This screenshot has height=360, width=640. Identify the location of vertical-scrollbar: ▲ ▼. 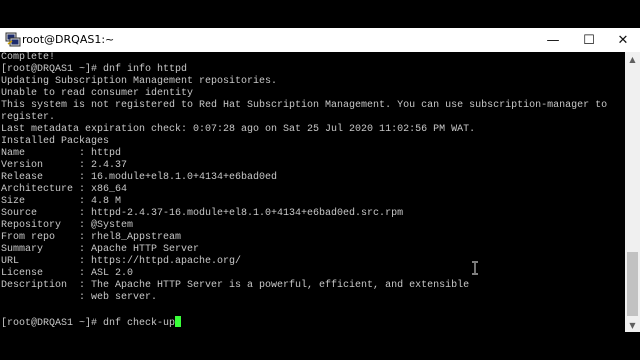
(632, 192).